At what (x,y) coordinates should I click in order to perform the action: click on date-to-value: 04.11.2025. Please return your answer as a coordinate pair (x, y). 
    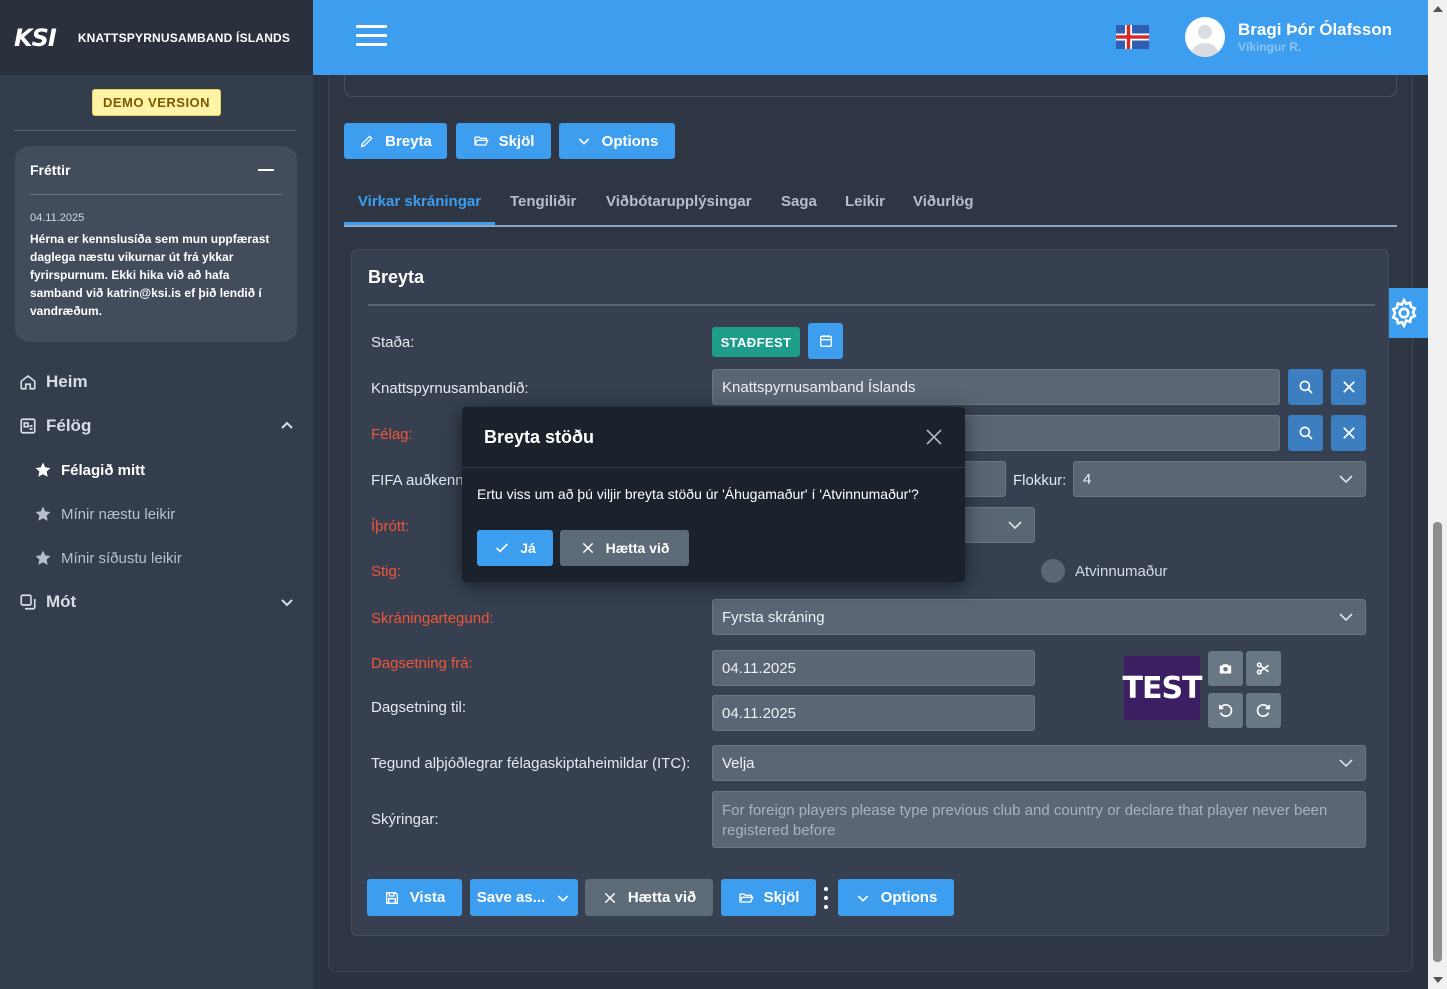
    Looking at the image, I should click on (759, 713).